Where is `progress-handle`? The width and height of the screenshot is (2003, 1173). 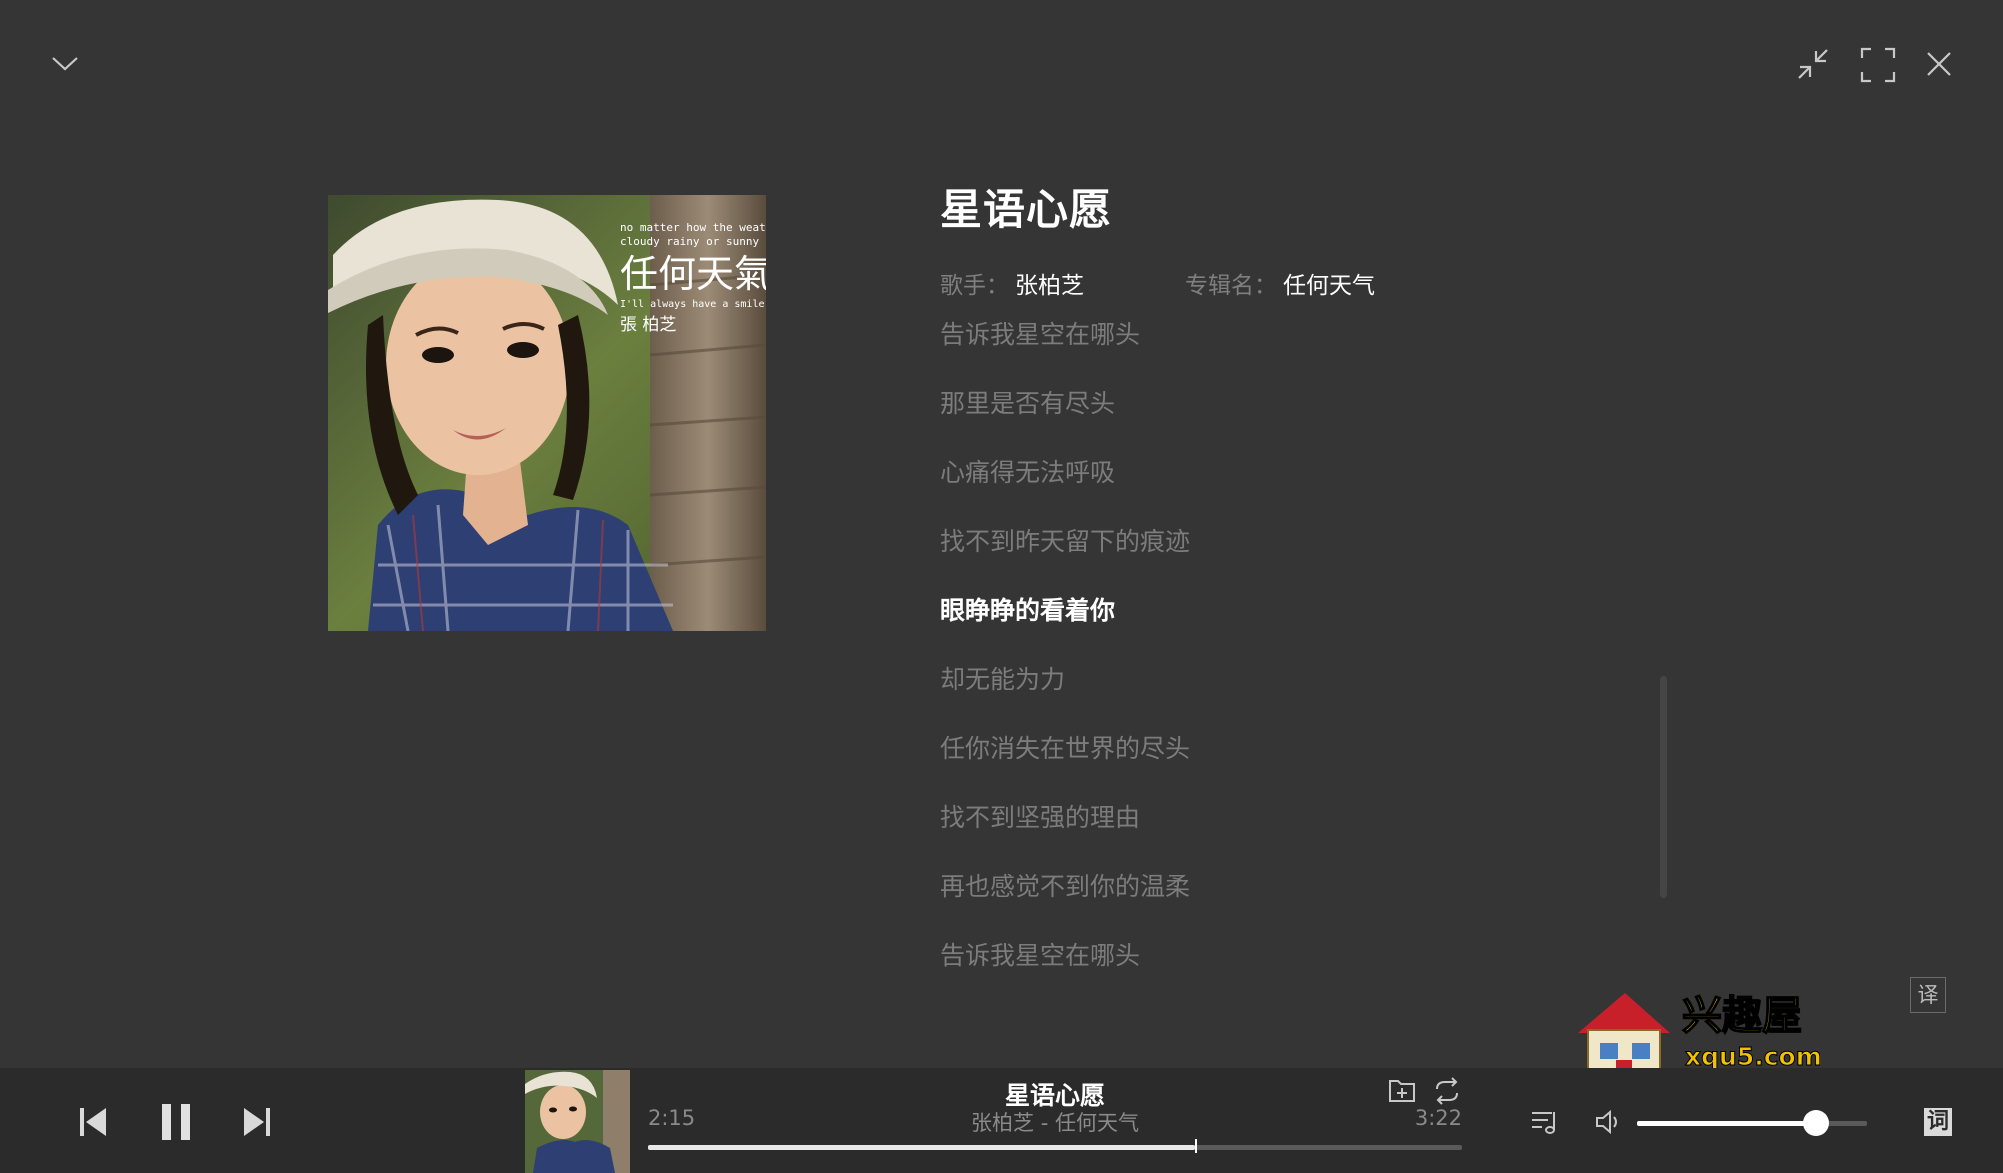 progress-handle is located at coordinates (1196, 1146).